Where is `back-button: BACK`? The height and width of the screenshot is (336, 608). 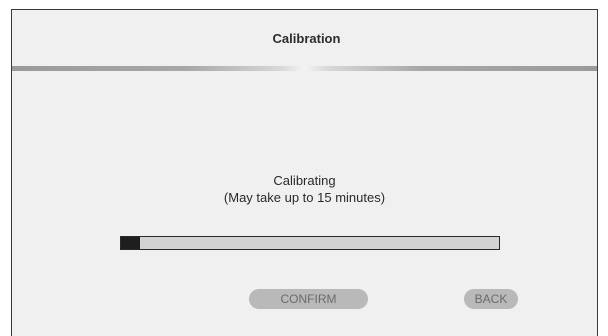 back-button: BACK is located at coordinates (491, 299).